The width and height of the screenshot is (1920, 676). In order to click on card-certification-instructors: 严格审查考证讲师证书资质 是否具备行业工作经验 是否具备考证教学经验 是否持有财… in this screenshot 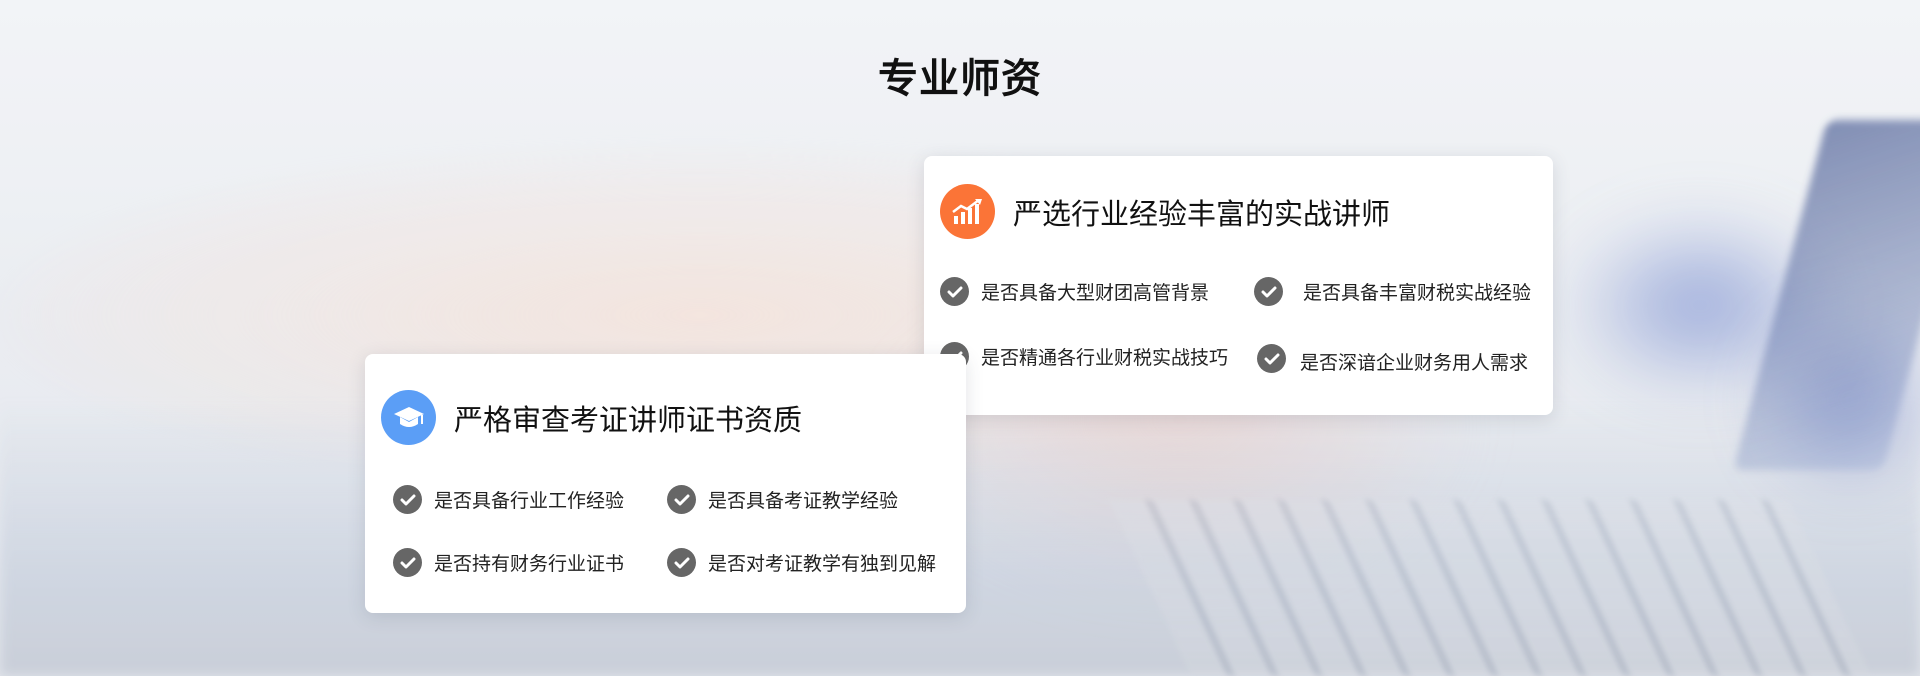, I will do `click(665, 483)`.